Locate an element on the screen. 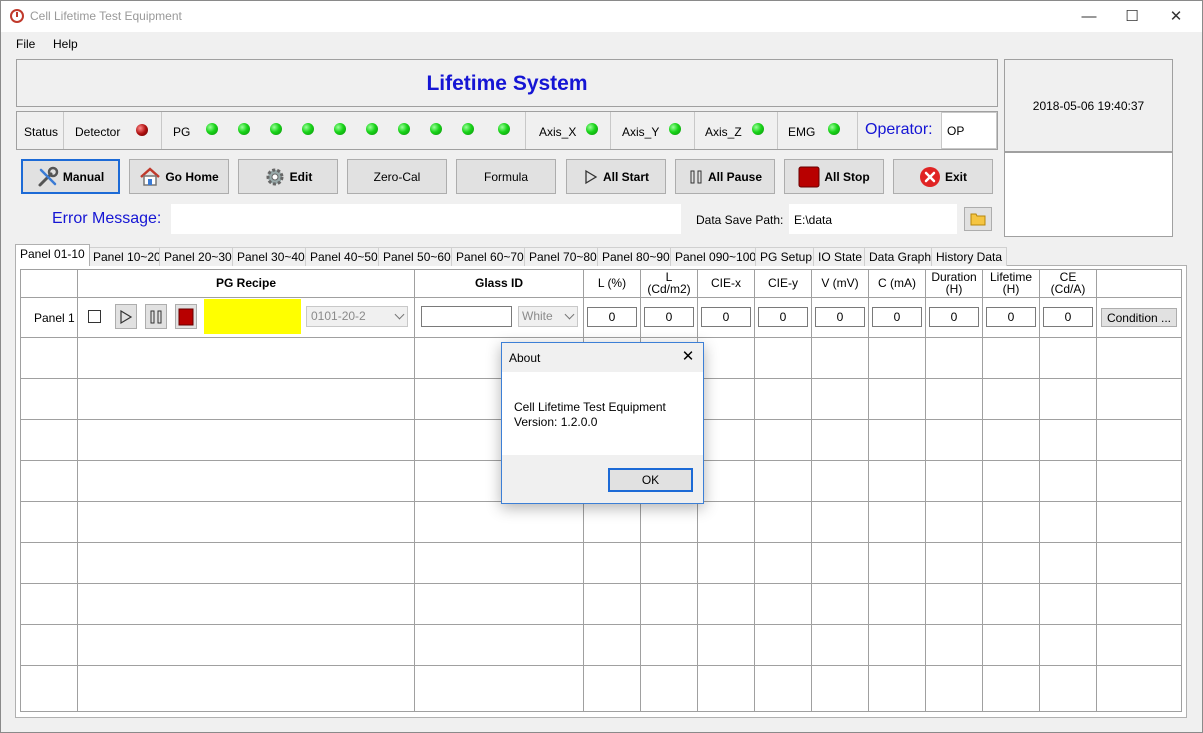 The width and height of the screenshot is (1203, 733). menu-file: File is located at coordinates (25, 44).